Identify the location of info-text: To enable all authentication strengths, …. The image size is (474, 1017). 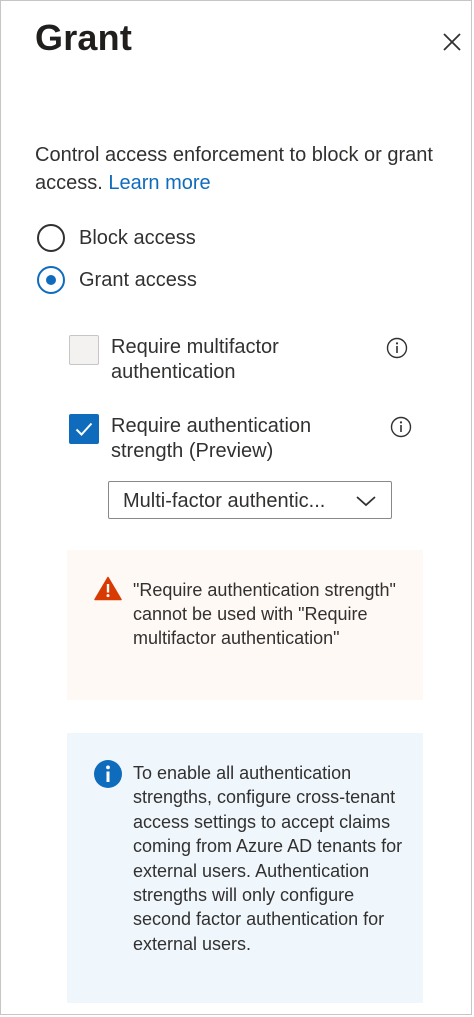
(268, 858).